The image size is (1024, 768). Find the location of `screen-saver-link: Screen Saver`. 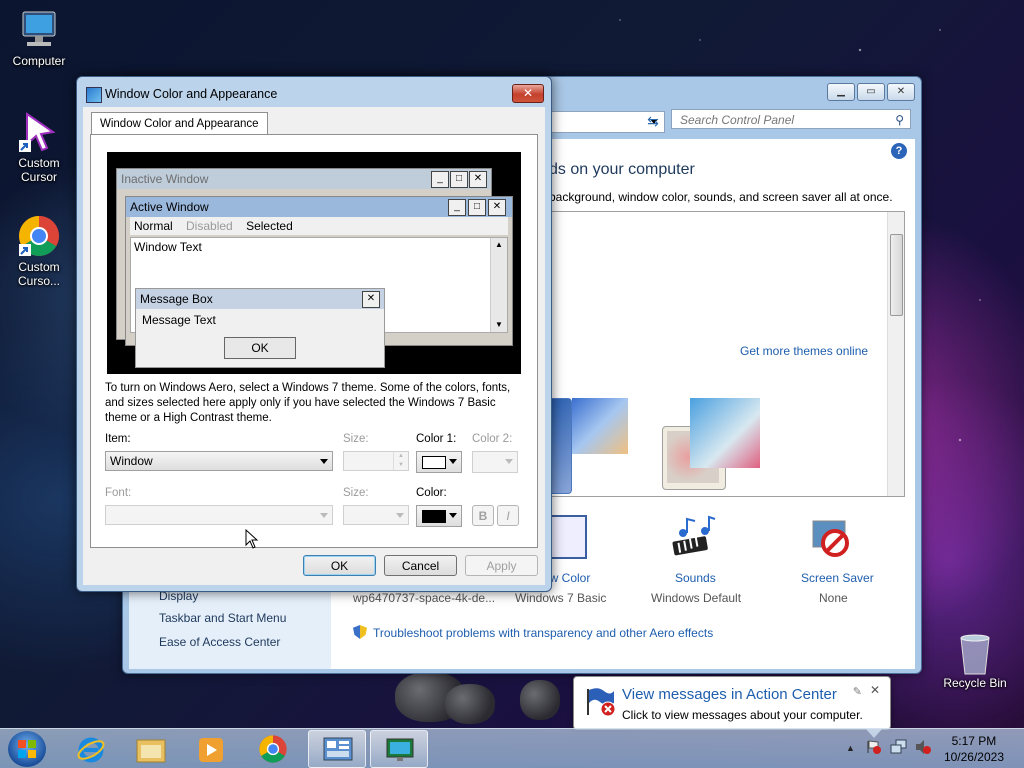

screen-saver-link: Screen Saver is located at coordinates (837, 578).